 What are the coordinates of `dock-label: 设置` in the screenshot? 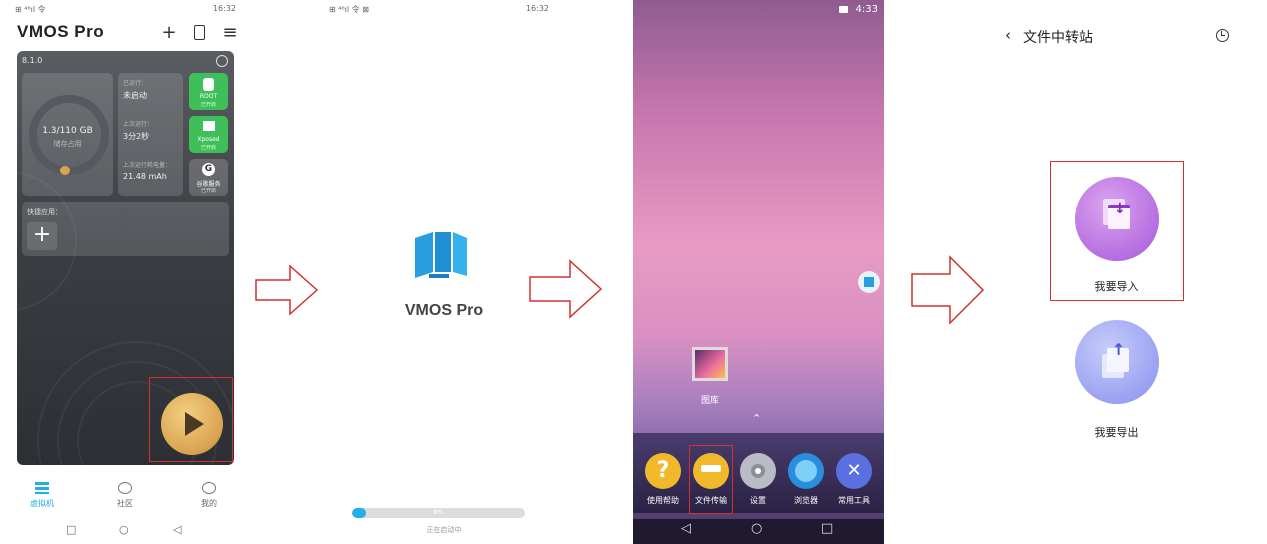 It's located at (758, 500).